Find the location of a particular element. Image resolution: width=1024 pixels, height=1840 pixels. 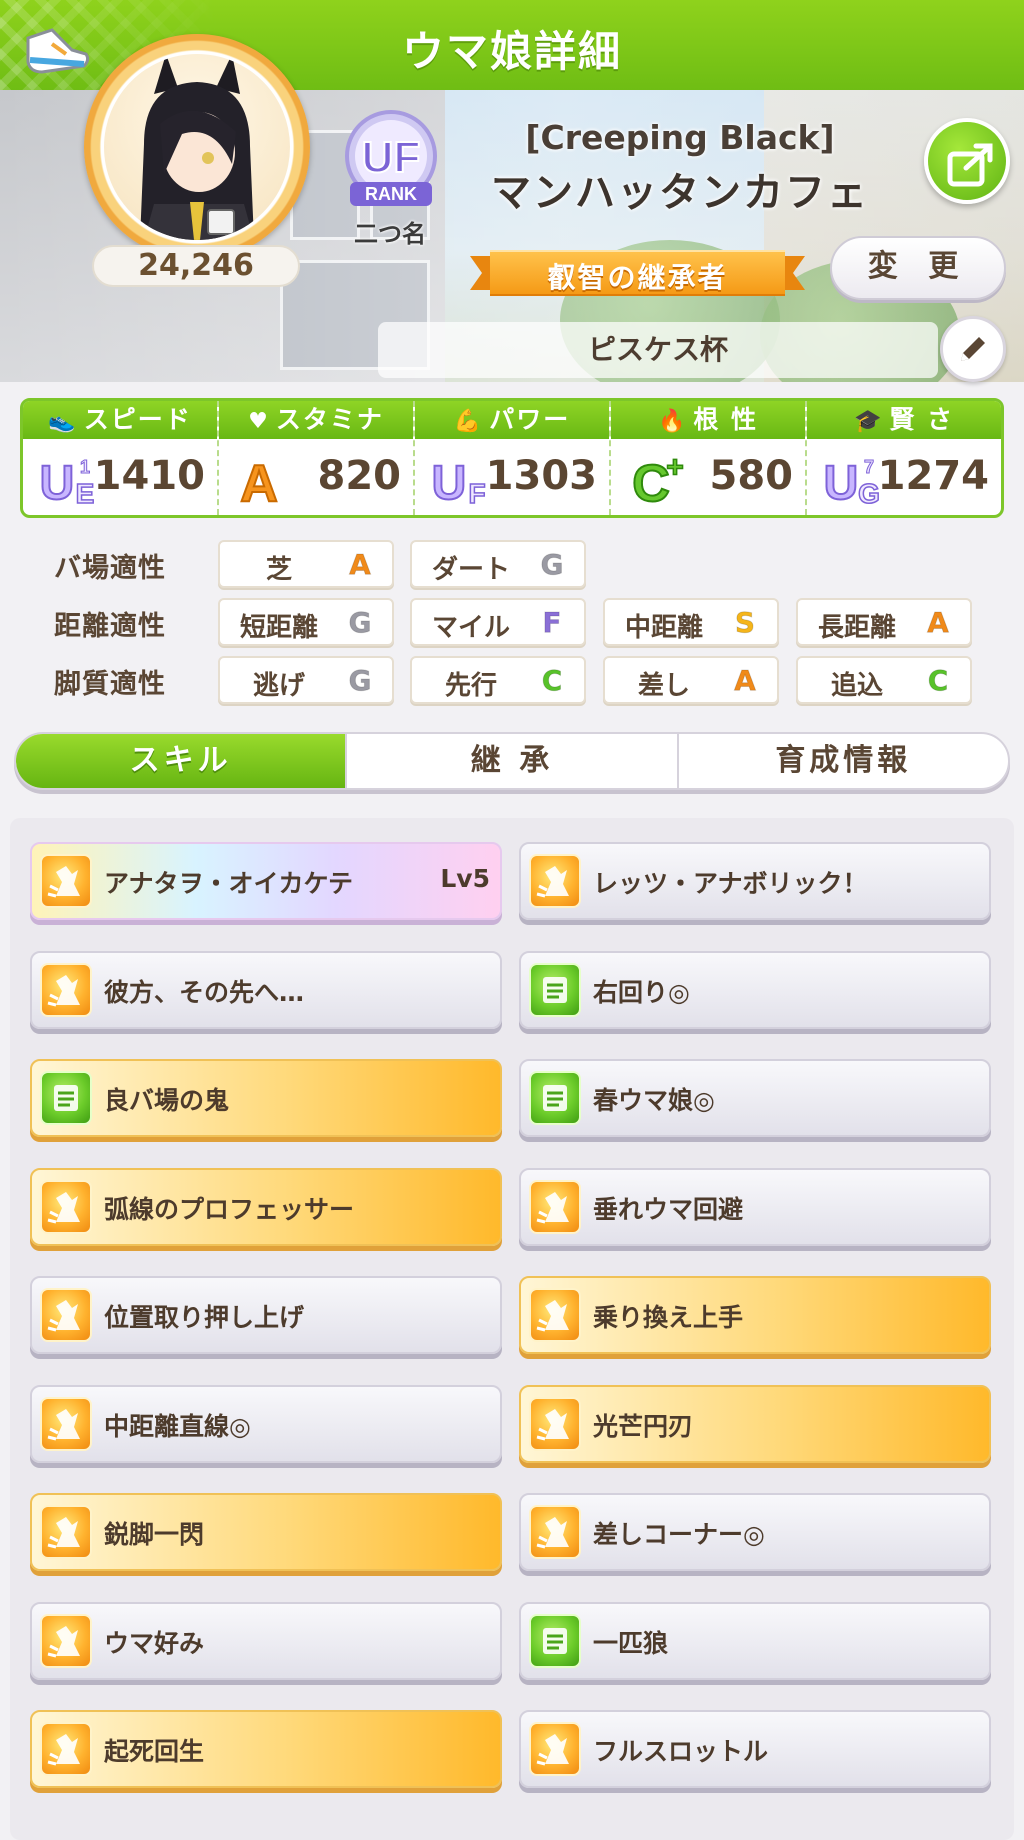

tab-skill: スキル is located at coordinates (182, 761).